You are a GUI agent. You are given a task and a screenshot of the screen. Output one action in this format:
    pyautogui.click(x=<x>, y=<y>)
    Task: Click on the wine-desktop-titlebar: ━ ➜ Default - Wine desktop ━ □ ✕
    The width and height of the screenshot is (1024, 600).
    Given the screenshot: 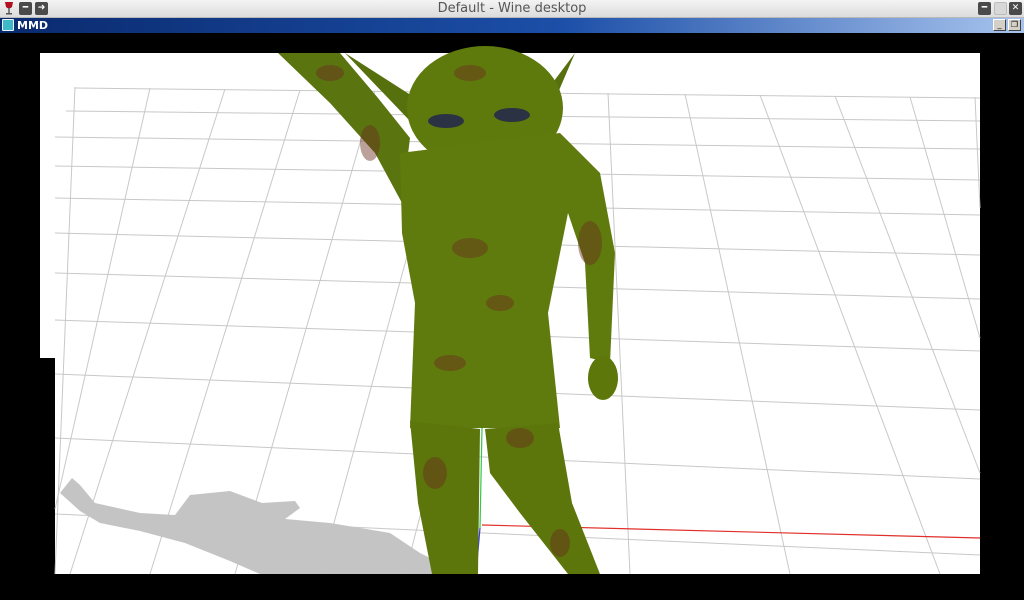 What is the action you would take?
    pyautogui.click(x=512, y=9)
    